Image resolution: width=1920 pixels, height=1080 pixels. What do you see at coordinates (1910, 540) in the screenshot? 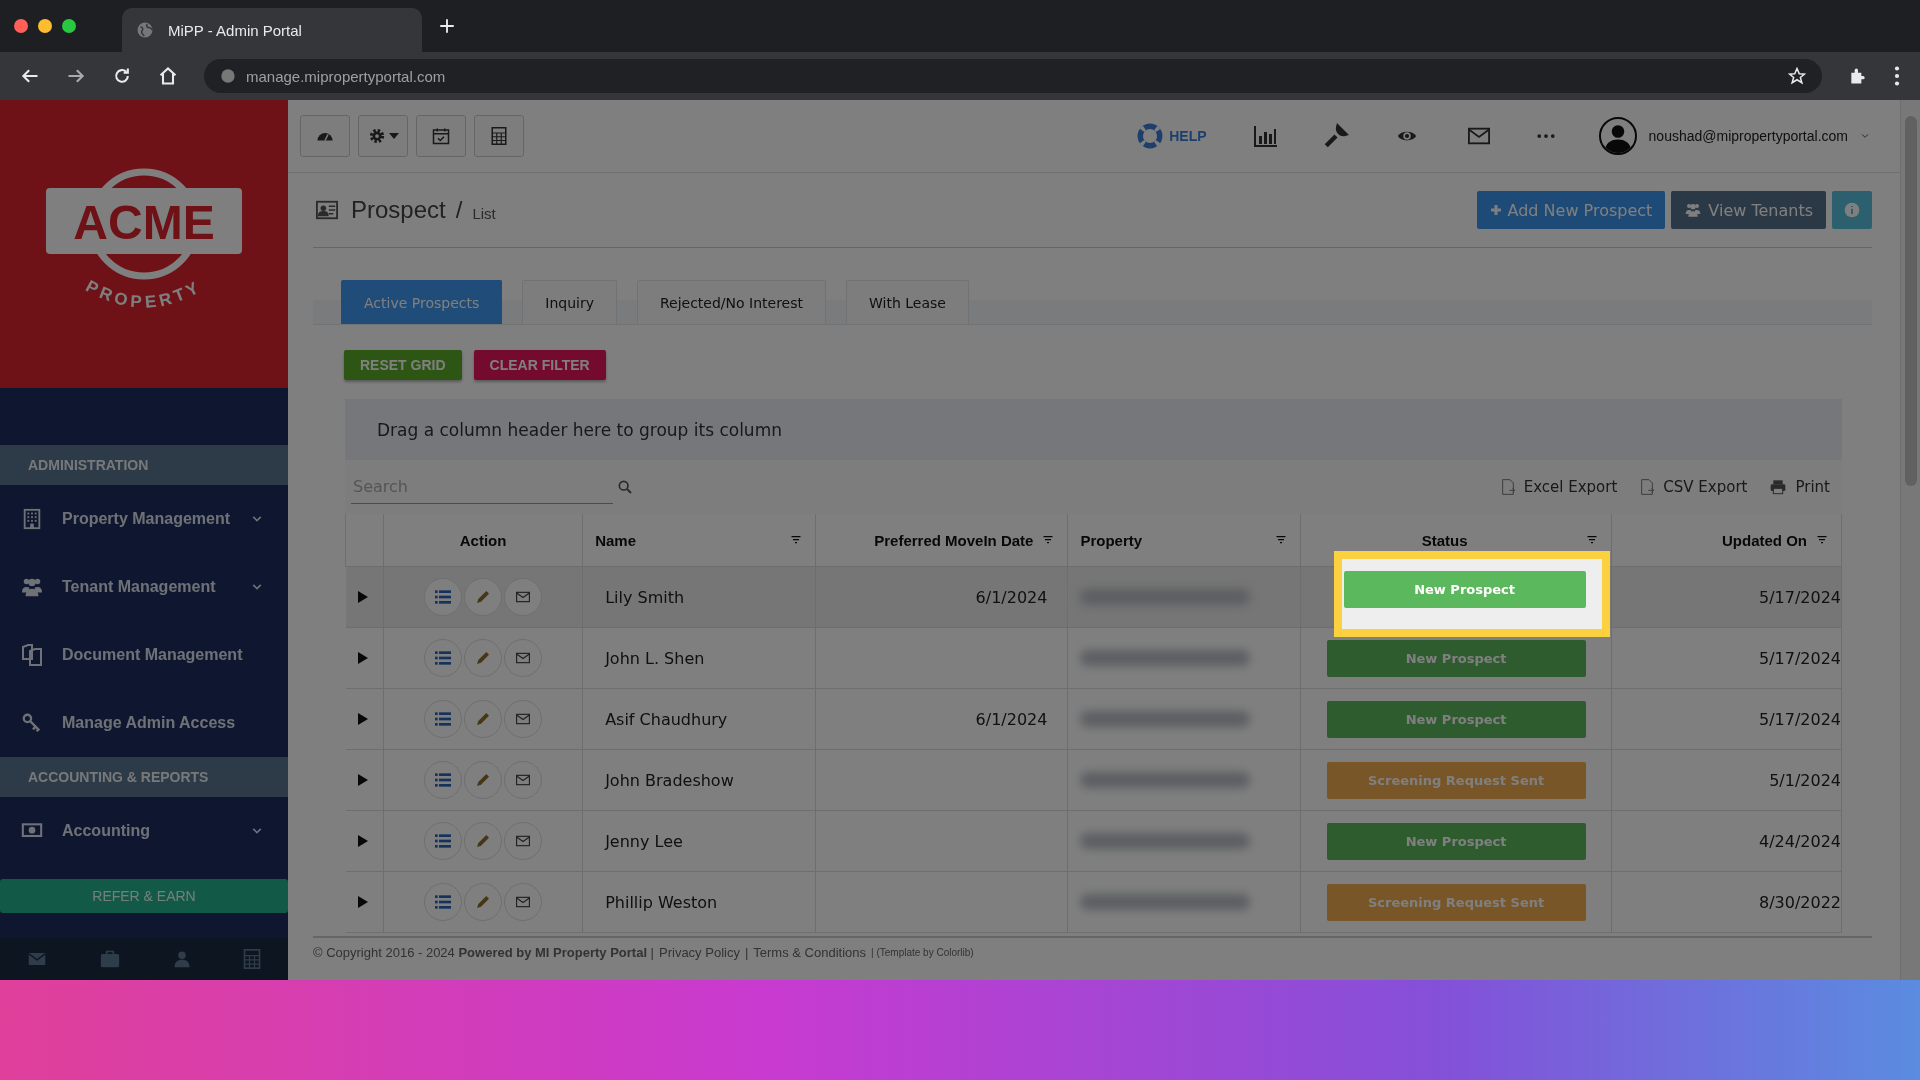
I see `scrollbar` at bounding box center [1910, 540].